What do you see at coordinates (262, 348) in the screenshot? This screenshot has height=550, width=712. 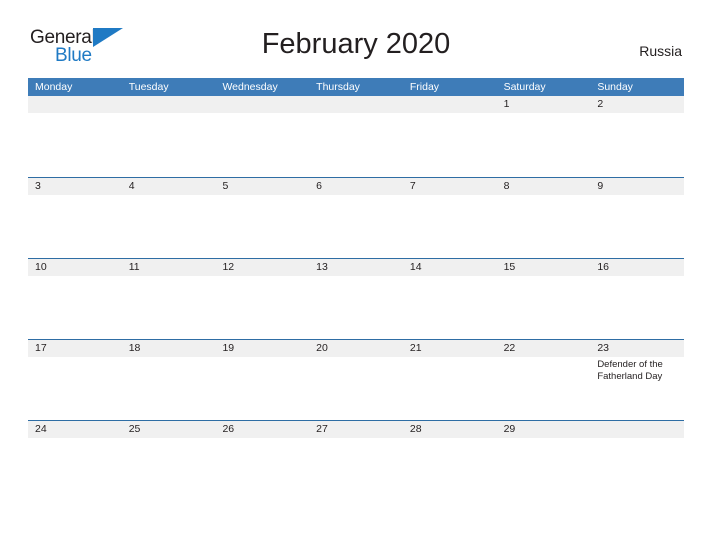 I see `day-number-band: 19` at bounding box center [262, 348].